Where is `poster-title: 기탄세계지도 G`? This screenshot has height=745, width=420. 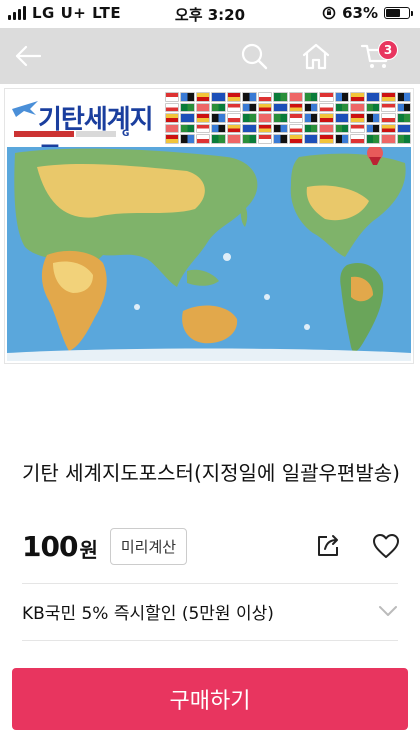
poster-title: 기탄세계지도 G is located at coordinates (87, 131).